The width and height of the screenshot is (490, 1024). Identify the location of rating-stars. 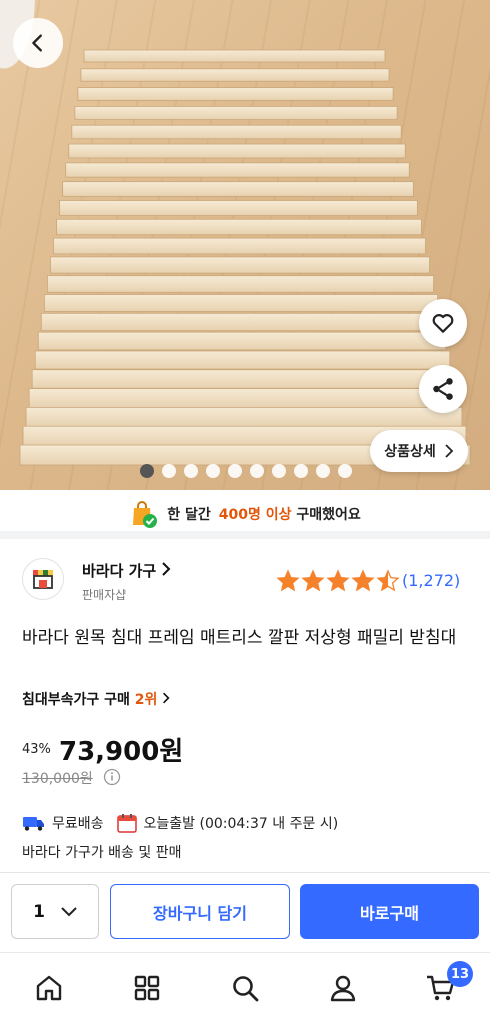
(338, 581).